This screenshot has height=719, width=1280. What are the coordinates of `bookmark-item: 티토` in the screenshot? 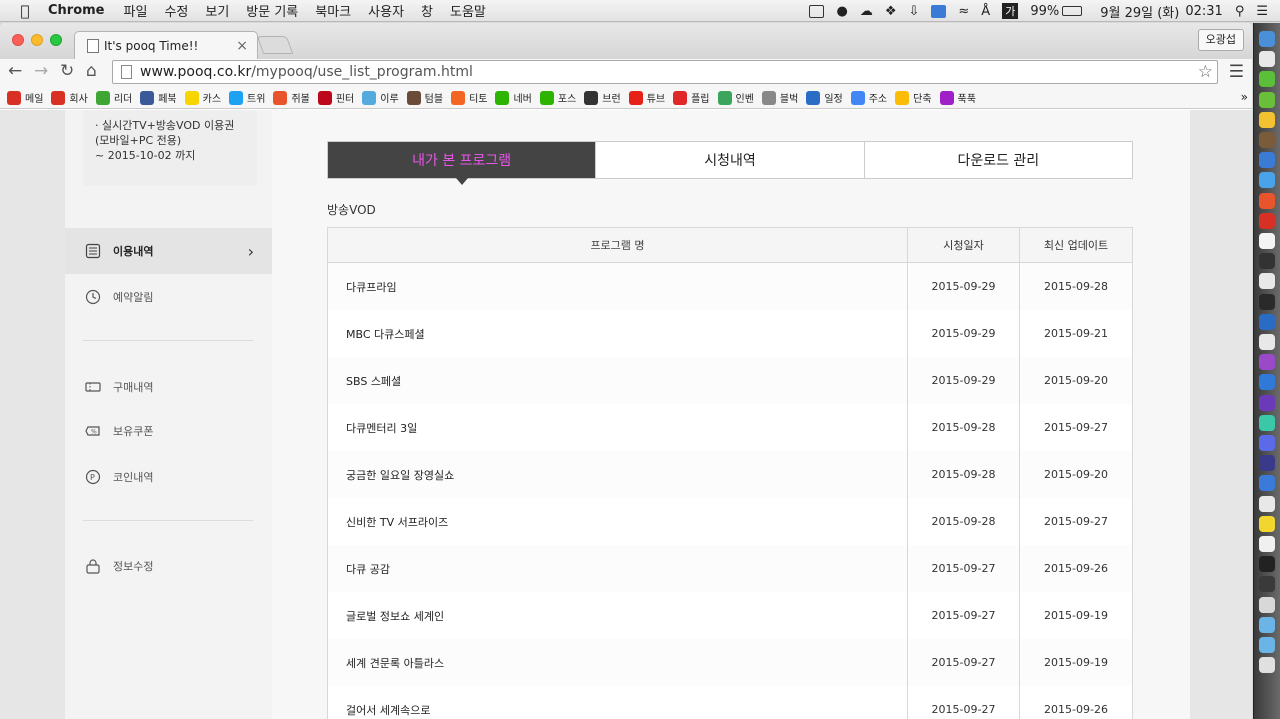 It's located at (469, 97).